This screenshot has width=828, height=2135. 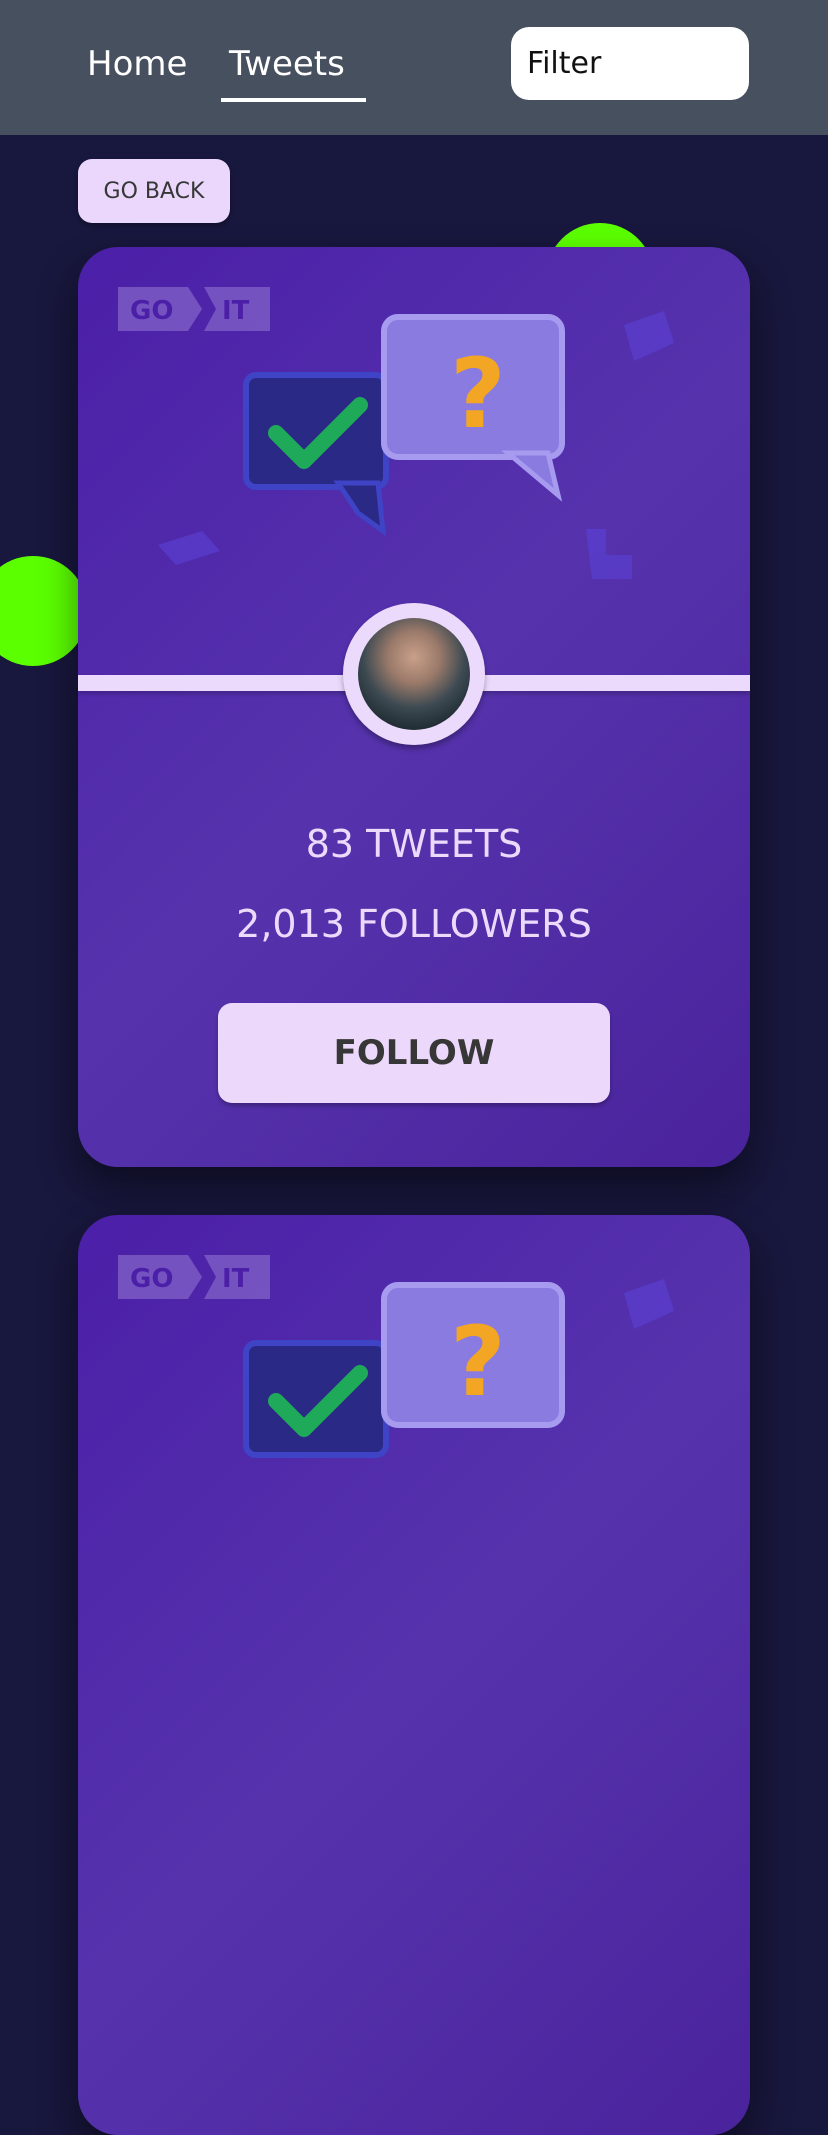 What do you see at coordinates (154, 191) in the screenshot?
I see `go-back-button: GO BACK` at bounding box center [154, 191].